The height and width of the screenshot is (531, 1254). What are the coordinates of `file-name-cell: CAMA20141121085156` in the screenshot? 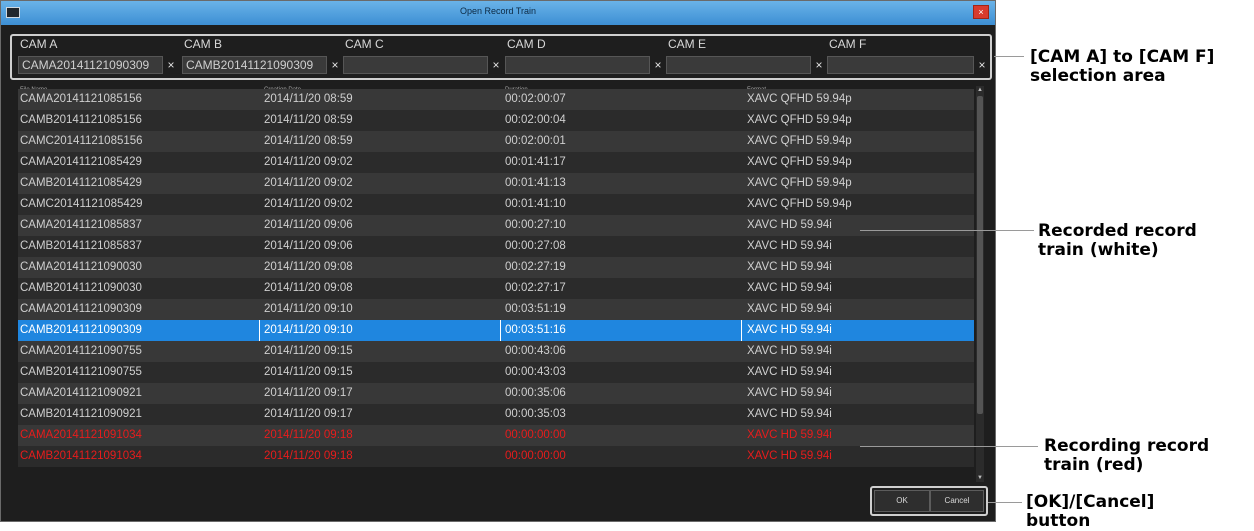 It's located at (81, 99).